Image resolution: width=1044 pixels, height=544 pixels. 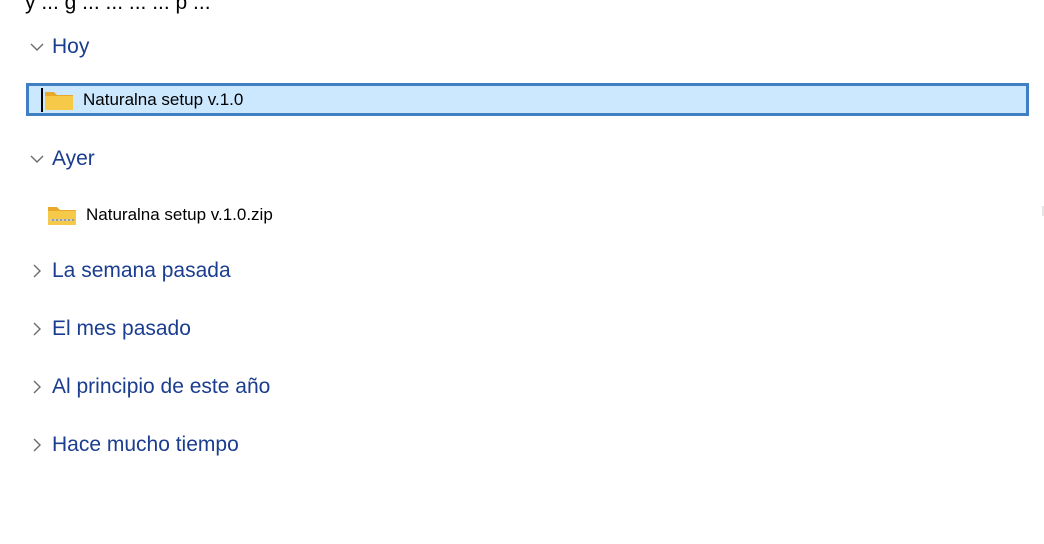 What do you see at coordinates (59, 100) in the screenshot?
I see `folder-icon` at bounding box center [59, 100].